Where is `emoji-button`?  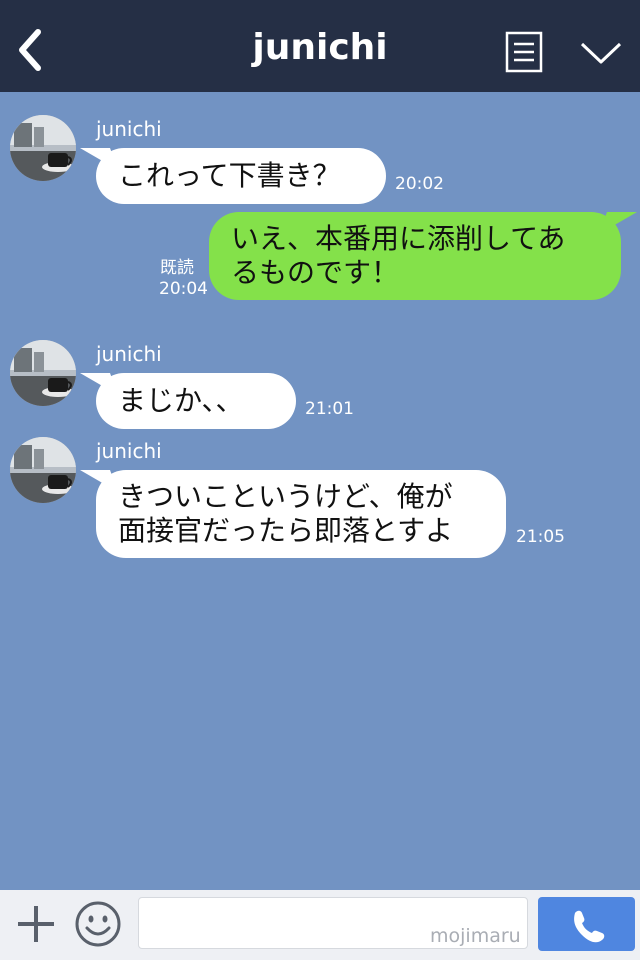
emoji-button is located at coordinates (98, 924).